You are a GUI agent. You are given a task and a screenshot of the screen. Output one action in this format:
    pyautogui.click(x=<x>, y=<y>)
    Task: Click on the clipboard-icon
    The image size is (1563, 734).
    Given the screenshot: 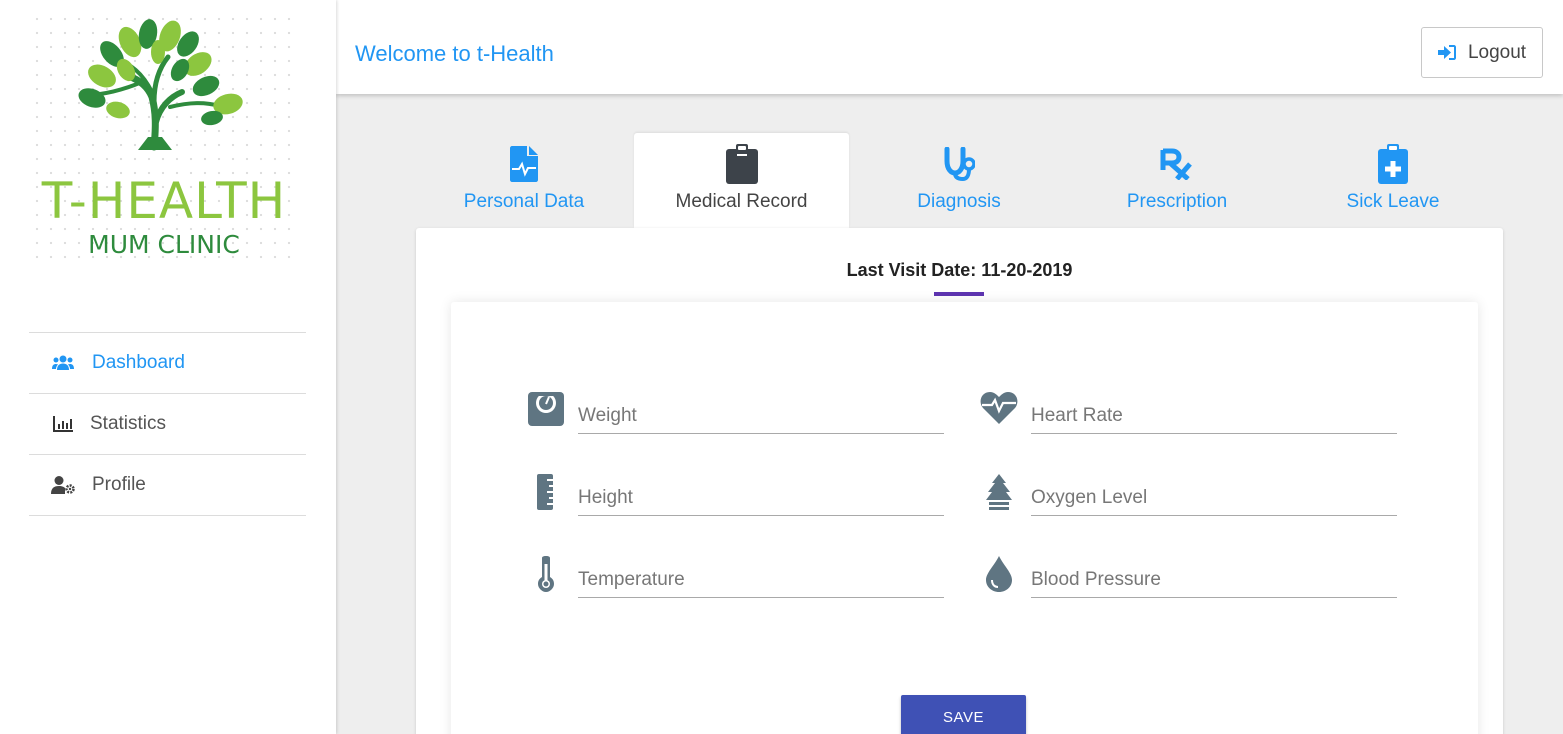 What is the action you would take?
    pyautogui.click(x=741, y=164)
    